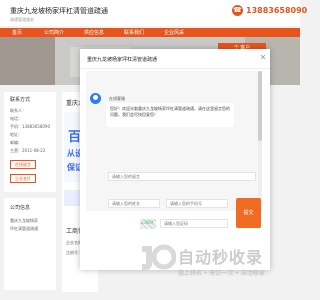 This screenshot has width=320, height=300. Describe the element at coordinates (23, 164) in the screenshot. I see `leave-message-button: 在线留言` at that location.